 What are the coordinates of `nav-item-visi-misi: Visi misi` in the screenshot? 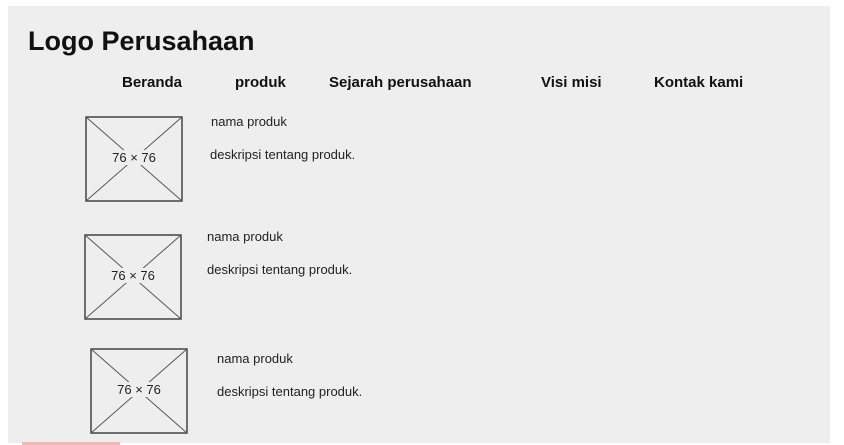 It's located at (571, 82).